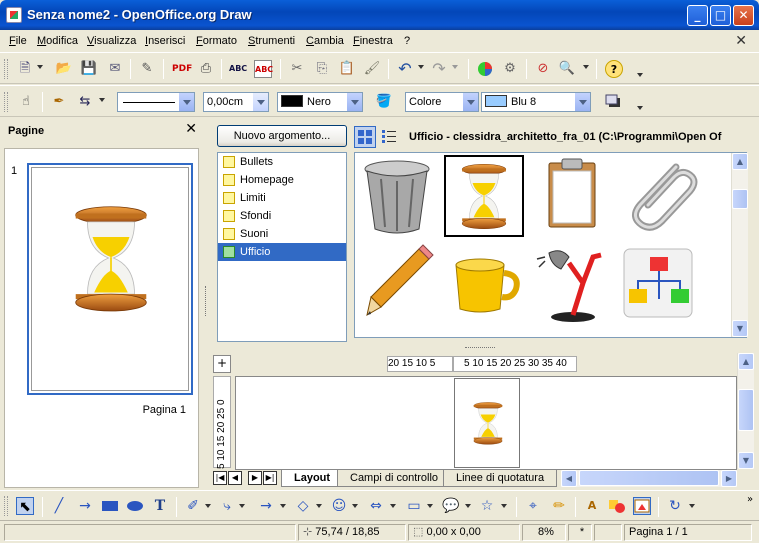 This screenshot has width=759, height=543. I want to click on gallery-item-pencil, so click(397, 284).